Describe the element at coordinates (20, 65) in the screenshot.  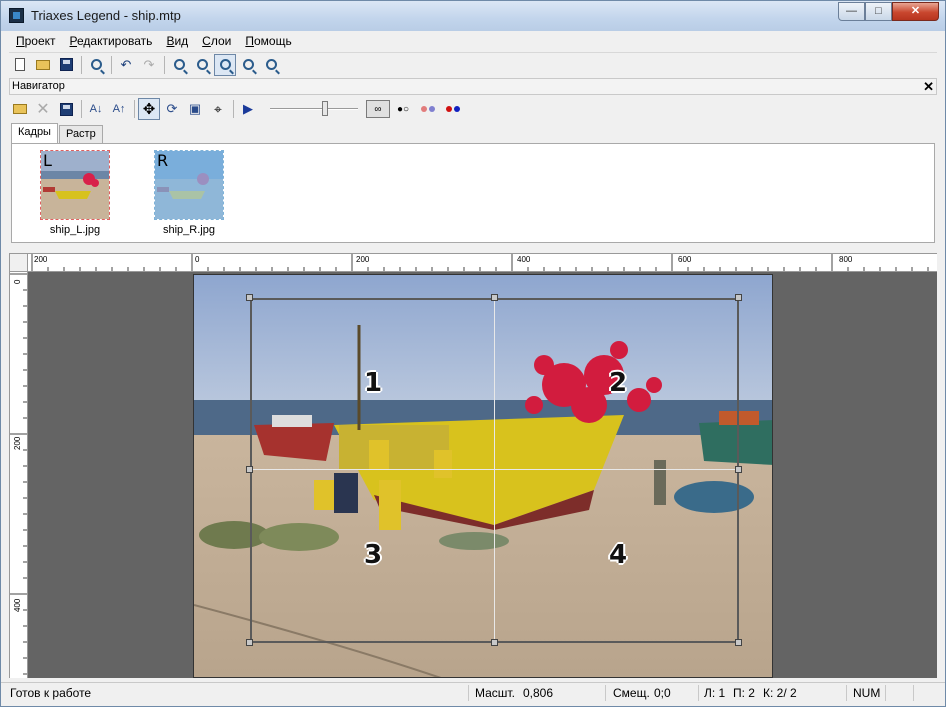
I see `new-document-icon` at that location.